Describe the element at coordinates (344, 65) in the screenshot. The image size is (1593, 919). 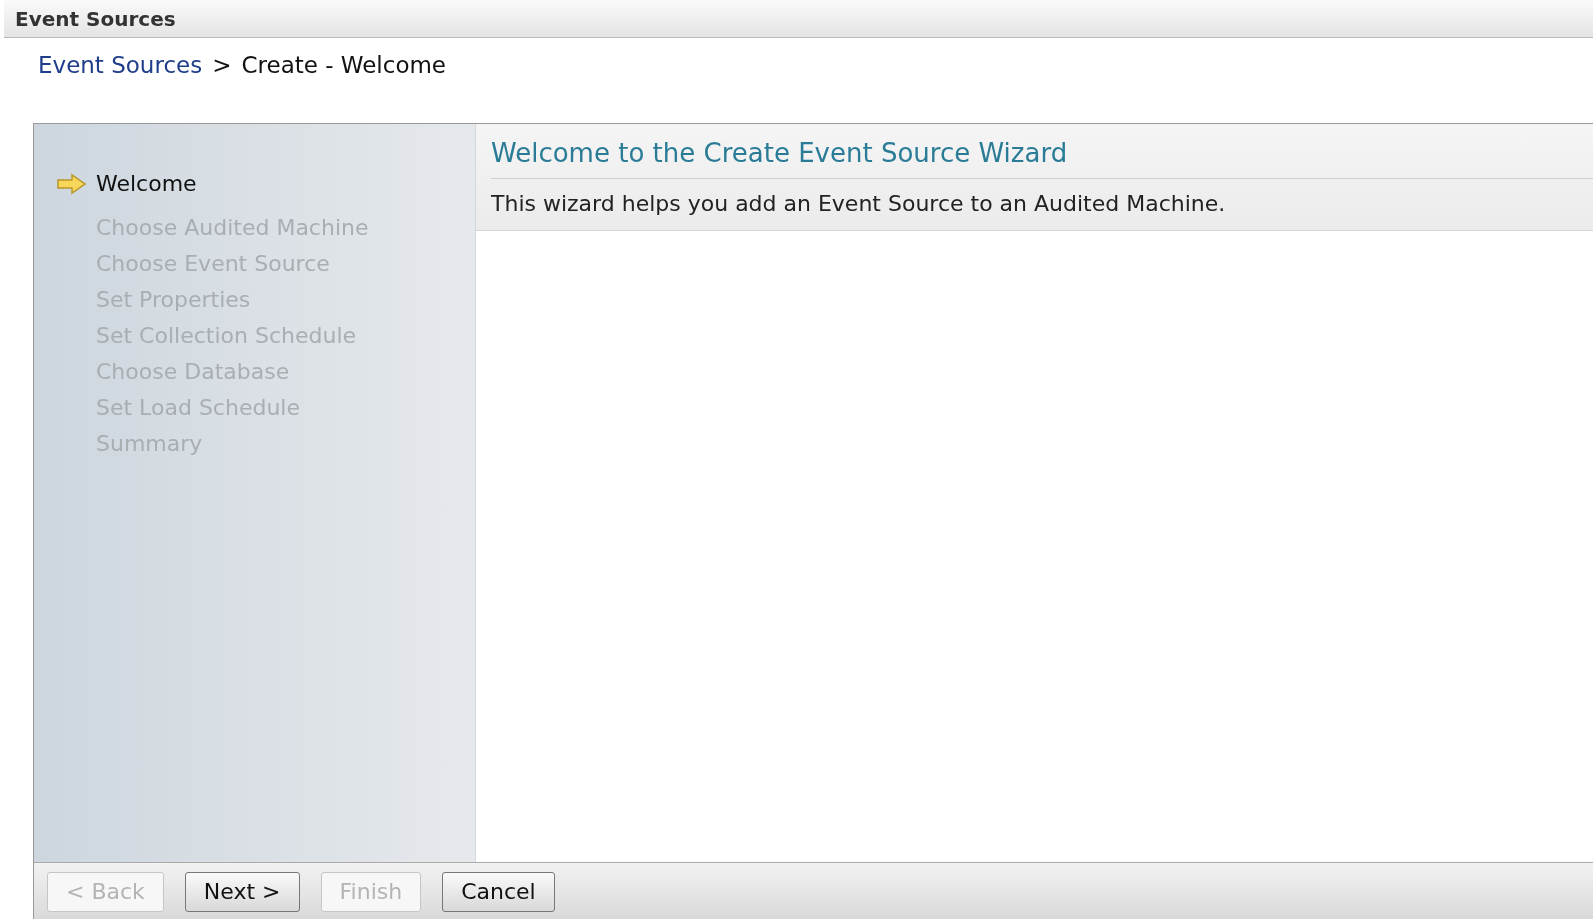
I see `breadcrumb-current: Create - Welcome` at that location.